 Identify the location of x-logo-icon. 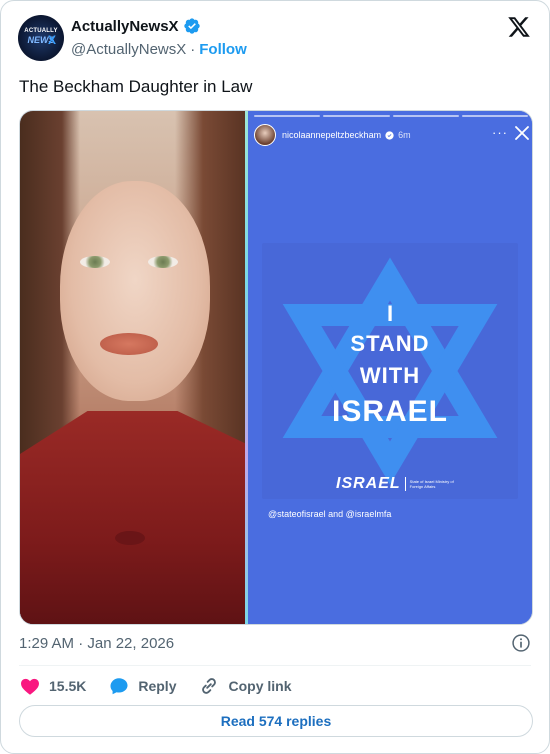
(519, 27).